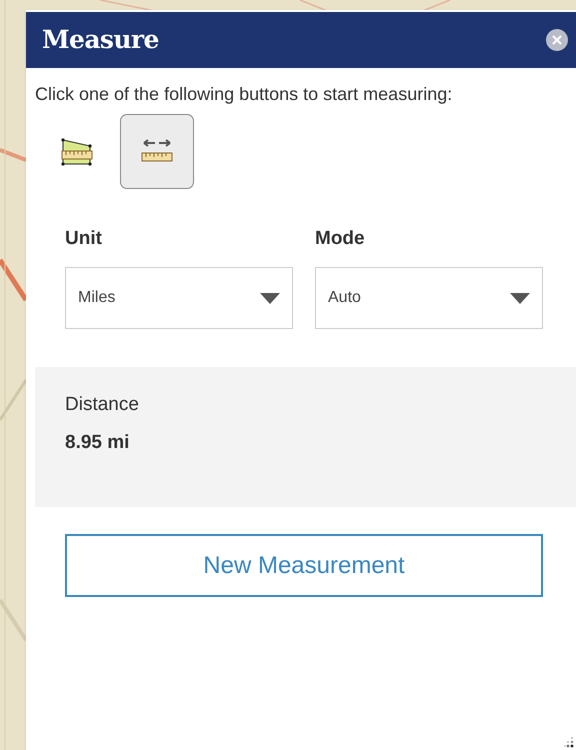 The height and width of the screenshot is (750, 576). I want to click on panel-title: Measure, so click(100, 40).